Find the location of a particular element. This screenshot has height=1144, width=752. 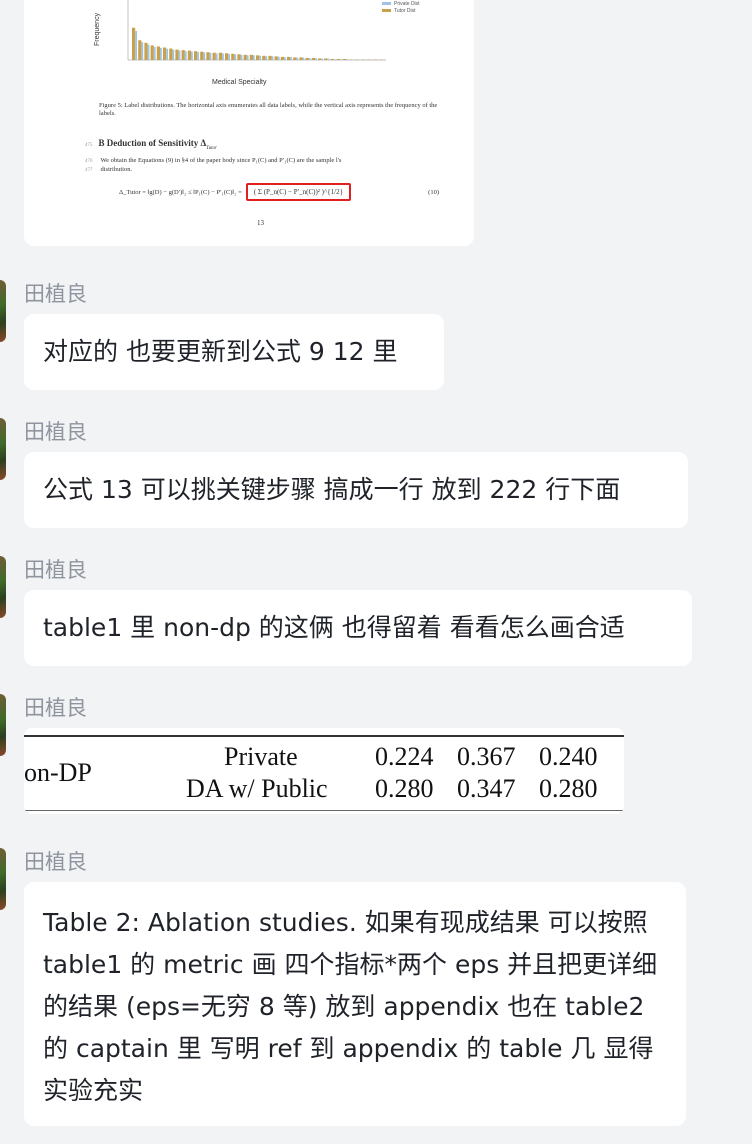

message-text: 对应的 也要更新到公式 9 12 里 is located at coordinates (220, 351).